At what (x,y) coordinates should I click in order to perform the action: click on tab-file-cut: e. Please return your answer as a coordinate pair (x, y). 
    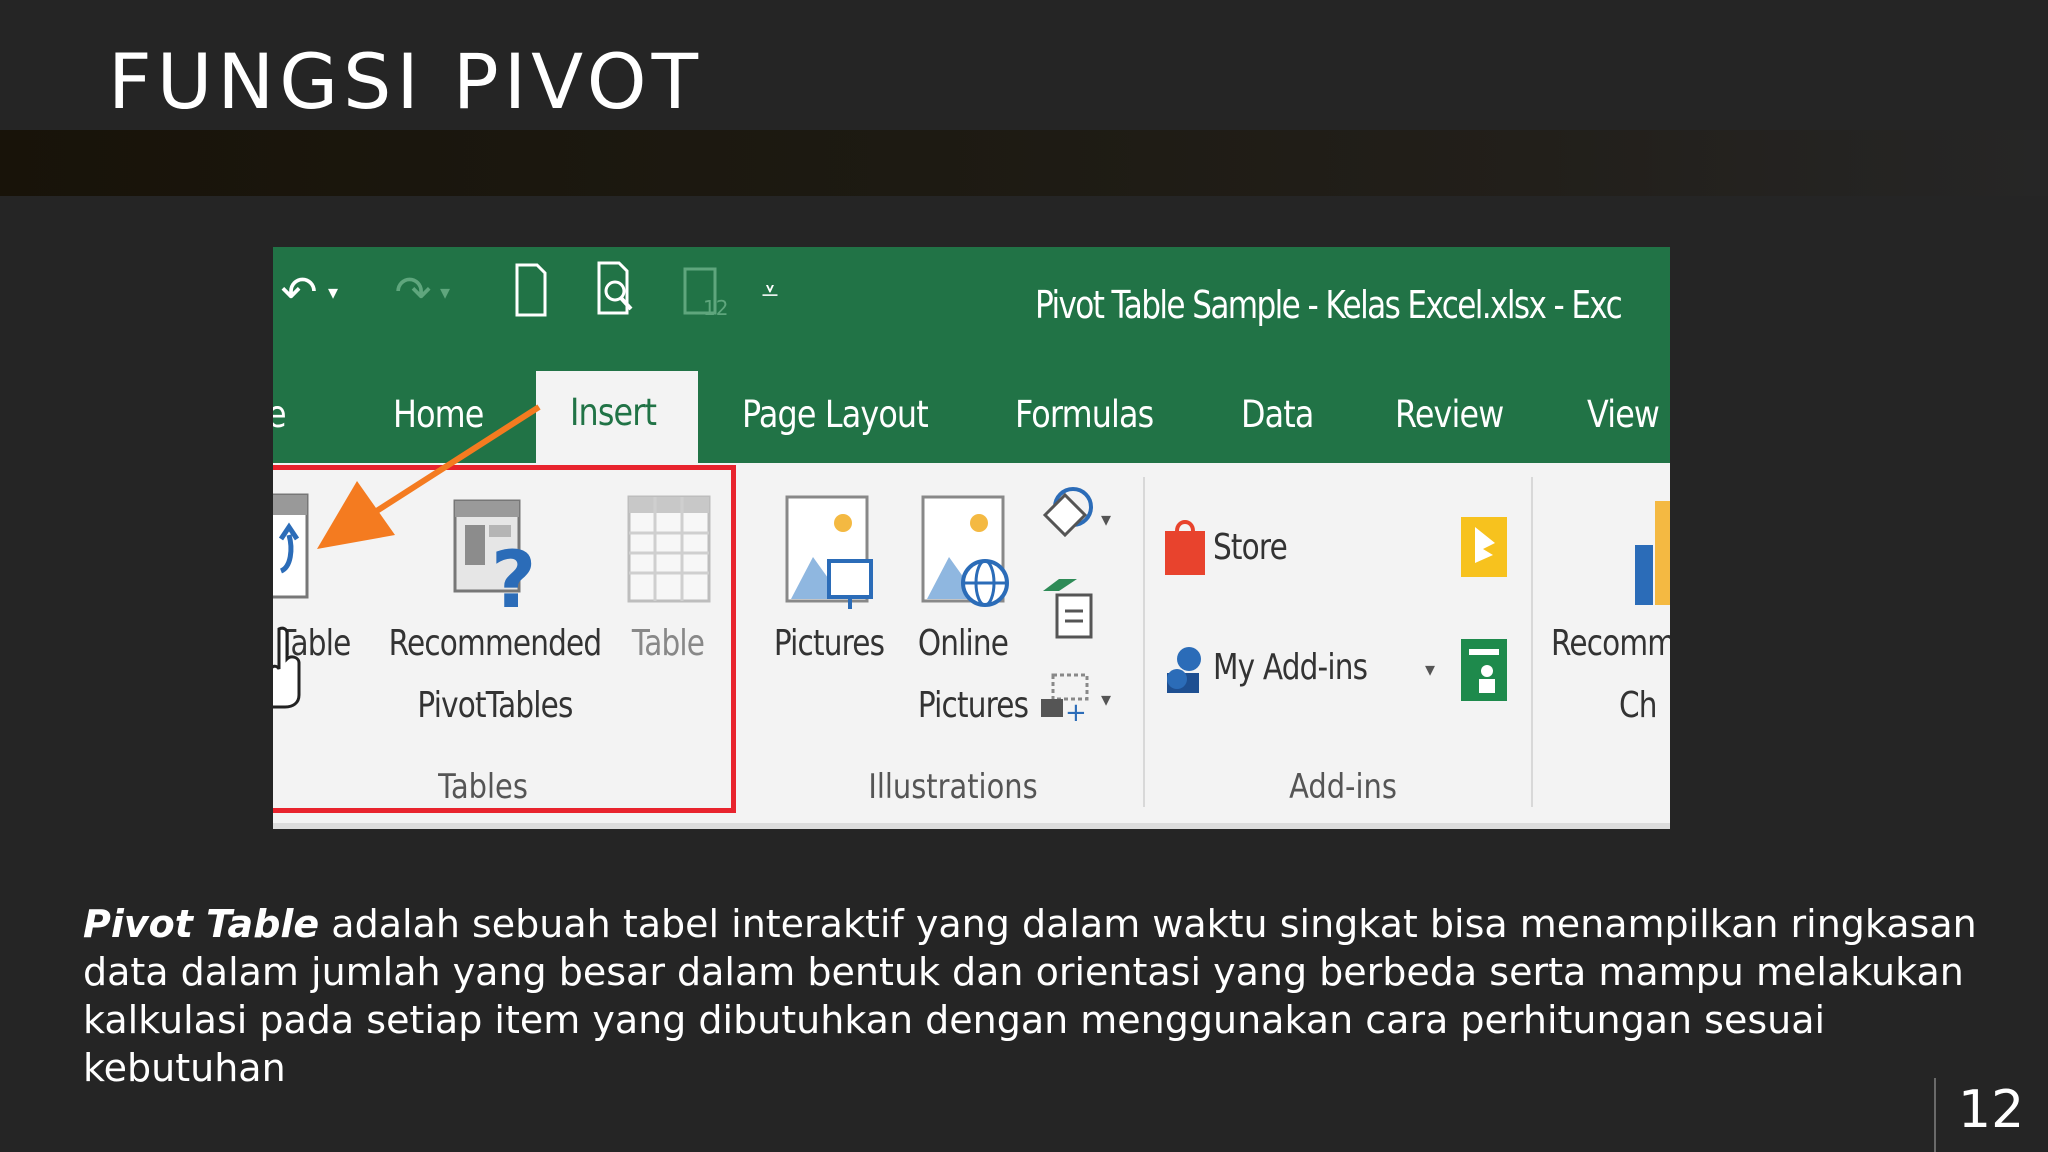
    Looking at the image, I should click on (280, 418).